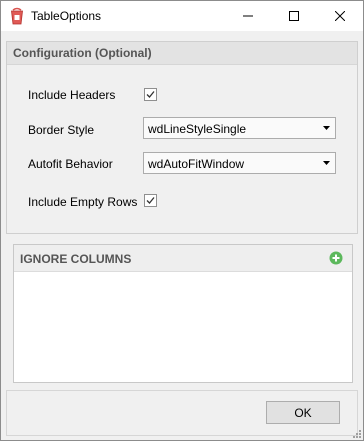  What do you see at coordinates (76, 259) in the screenshot?
I see `ignore-columns-title: IGNORE COLUMNS` at bounding box center [76, 259].